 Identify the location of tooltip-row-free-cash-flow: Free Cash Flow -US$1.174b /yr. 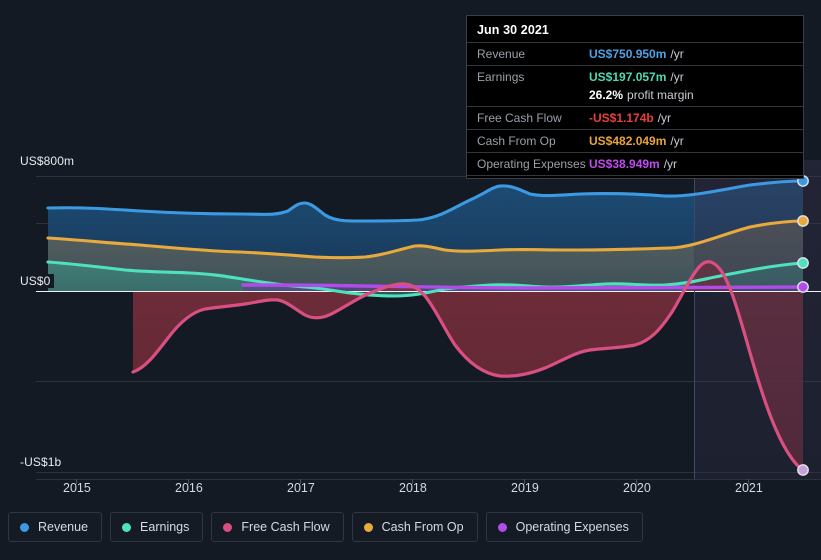
(635, 117).